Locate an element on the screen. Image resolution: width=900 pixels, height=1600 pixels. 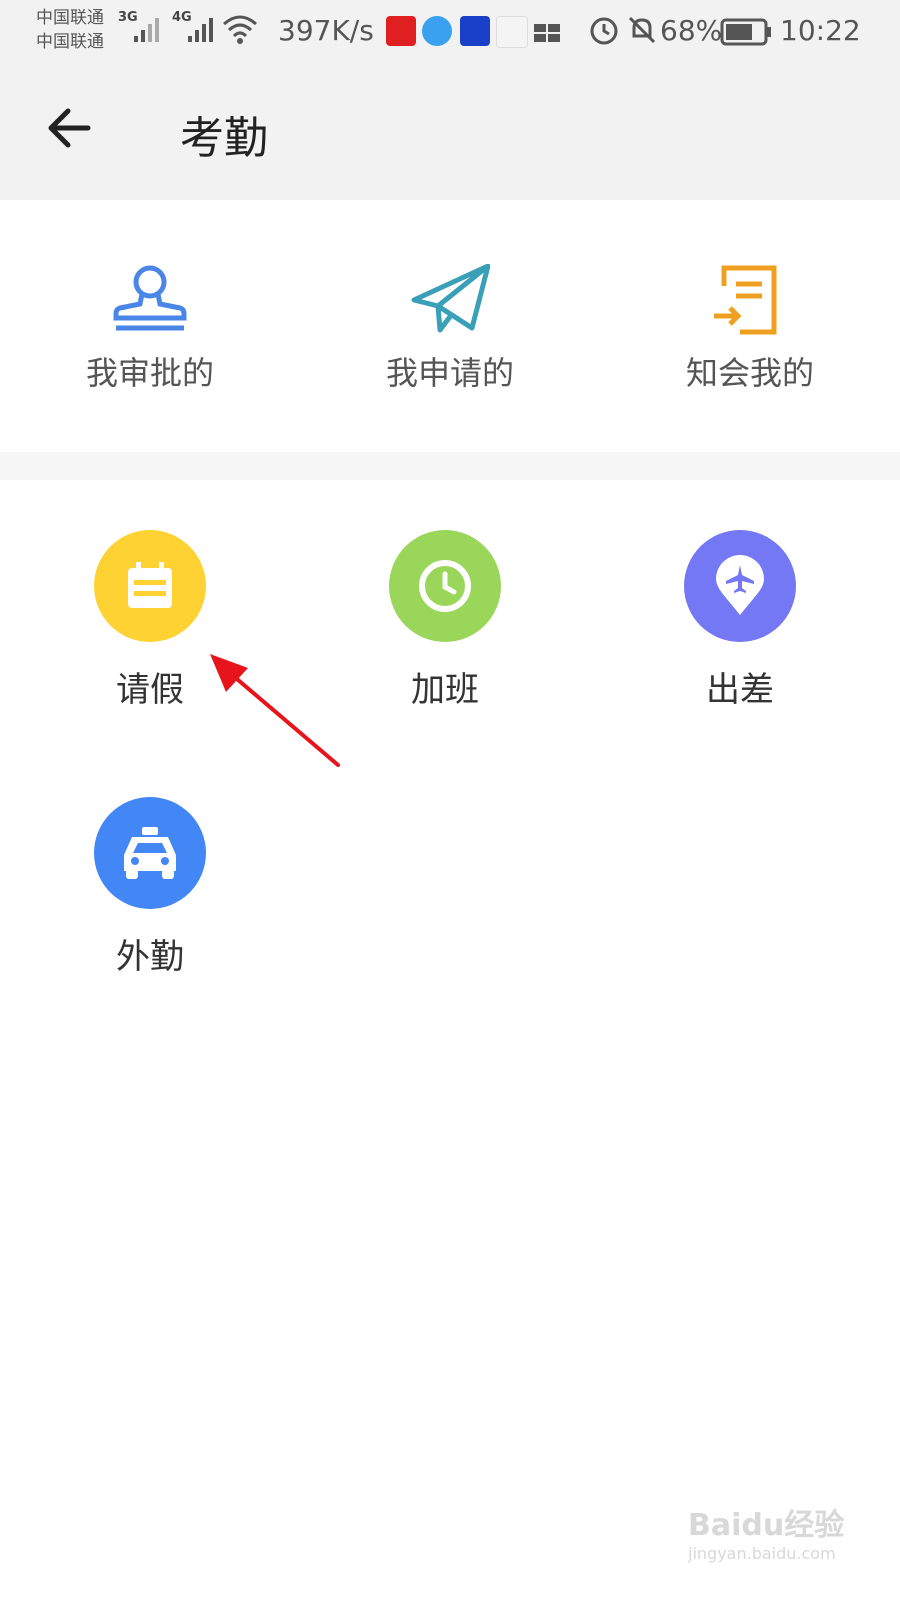
paper-plane-icon is located at coordinates (450, 298).